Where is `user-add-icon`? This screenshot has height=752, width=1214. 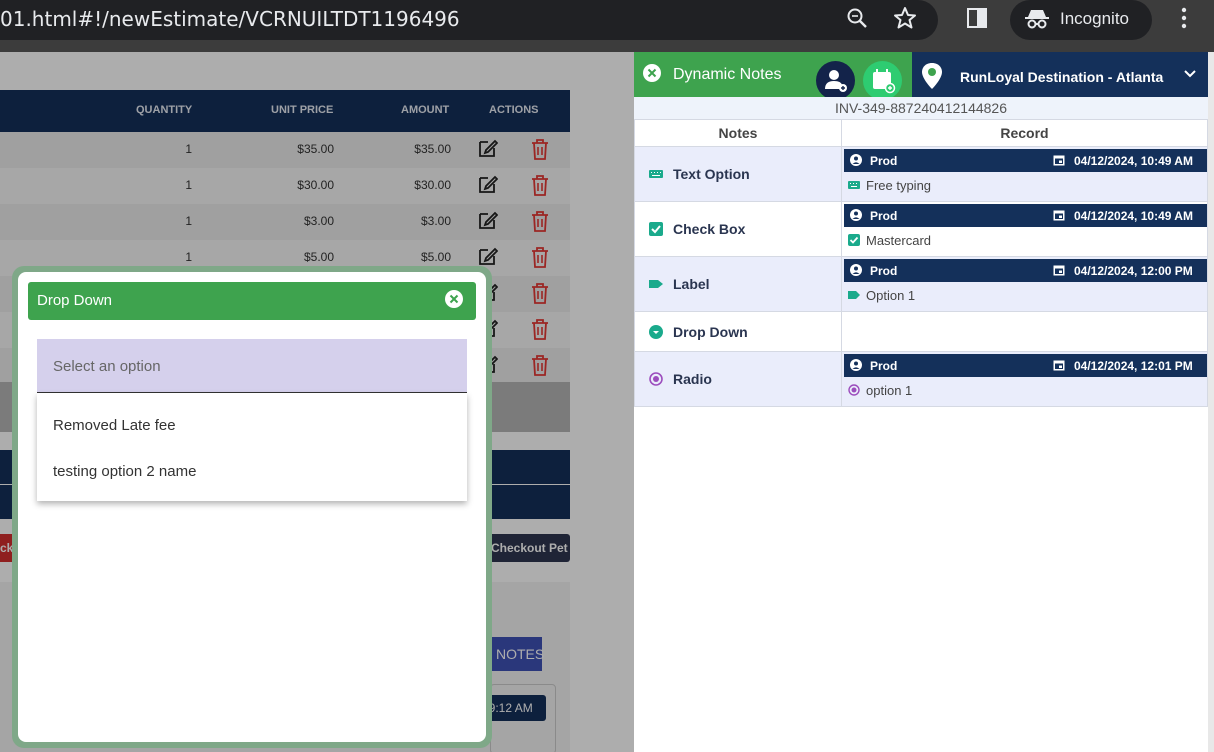
user-add-icon is located at coordinates (836, 81).